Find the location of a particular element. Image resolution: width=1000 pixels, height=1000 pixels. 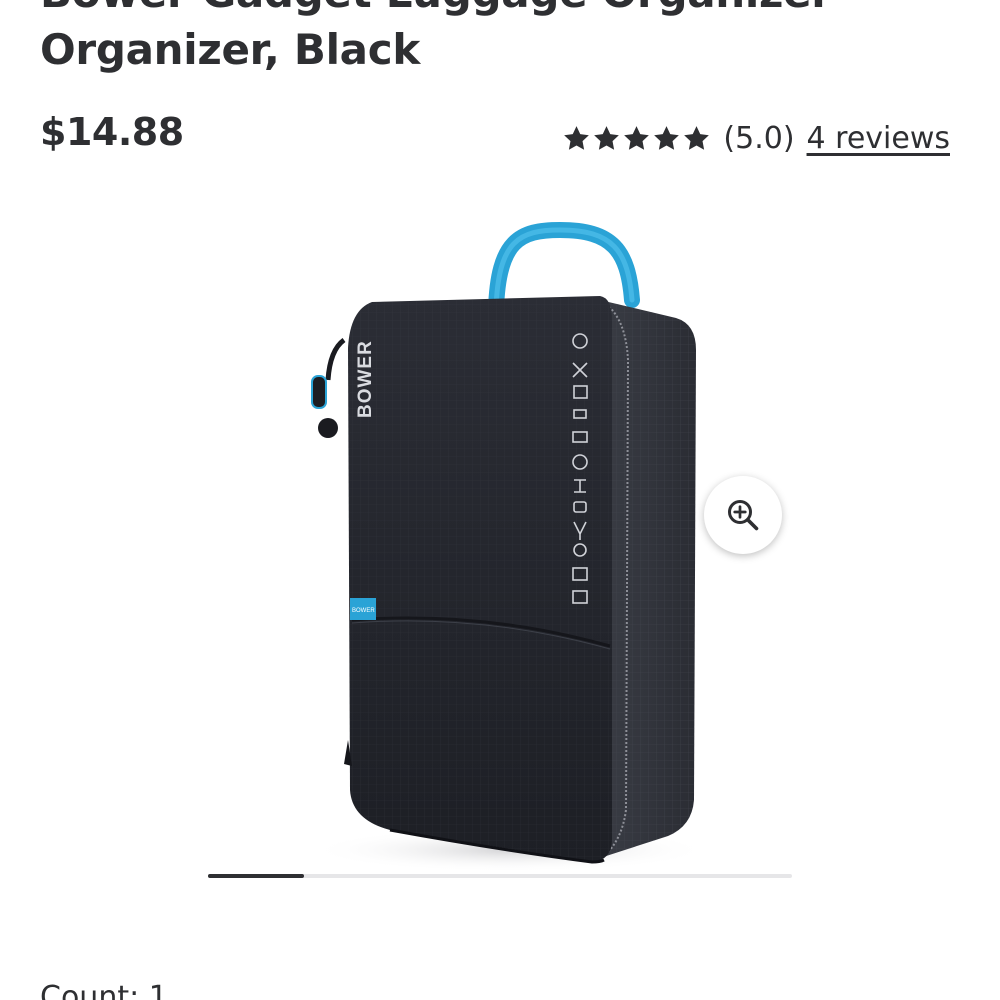

rating-stars is located at coordinates (636, 138).